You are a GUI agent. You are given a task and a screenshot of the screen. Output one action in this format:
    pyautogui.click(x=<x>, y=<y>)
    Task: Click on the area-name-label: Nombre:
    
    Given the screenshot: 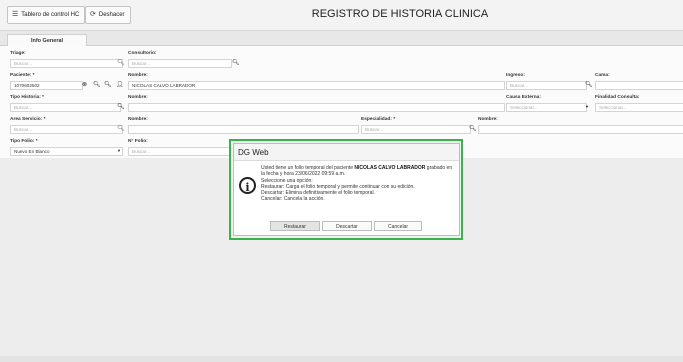 What is the action you would take?
    pyautogui.click(x=138, y=119)
    